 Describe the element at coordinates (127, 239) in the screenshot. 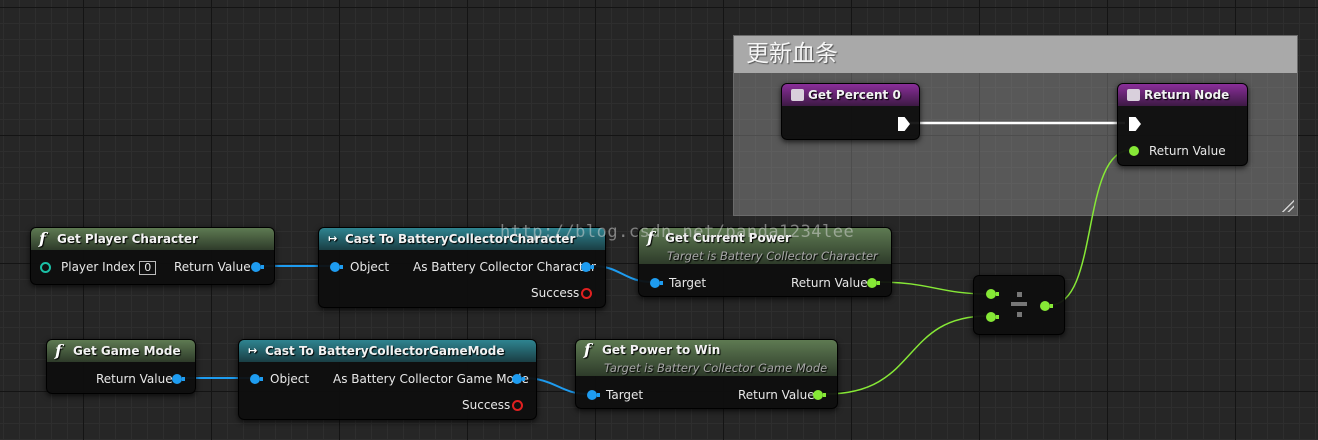

I see `node-title: Get Player Character` at that location.